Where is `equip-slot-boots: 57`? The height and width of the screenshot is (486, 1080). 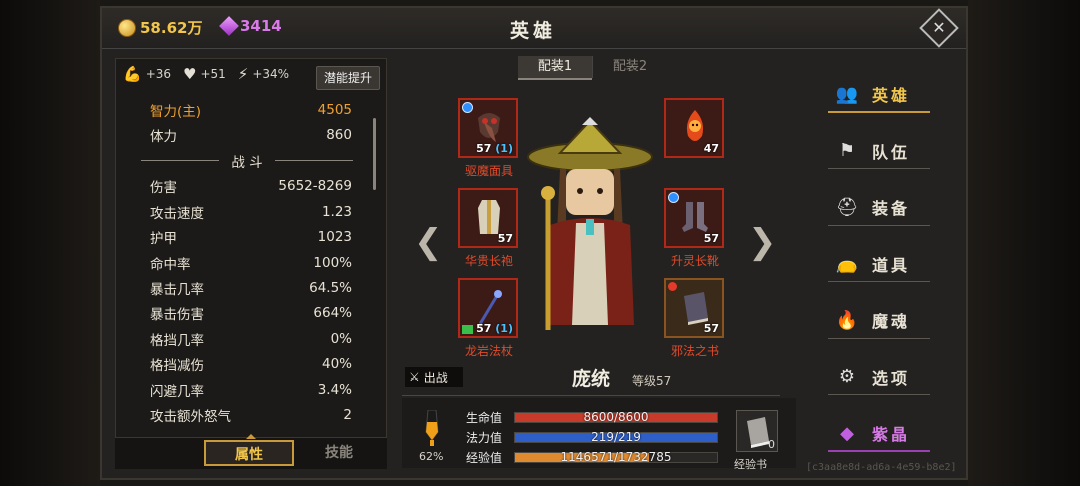 equip-slot-boots: 57 is located at coordinates (694, 218).